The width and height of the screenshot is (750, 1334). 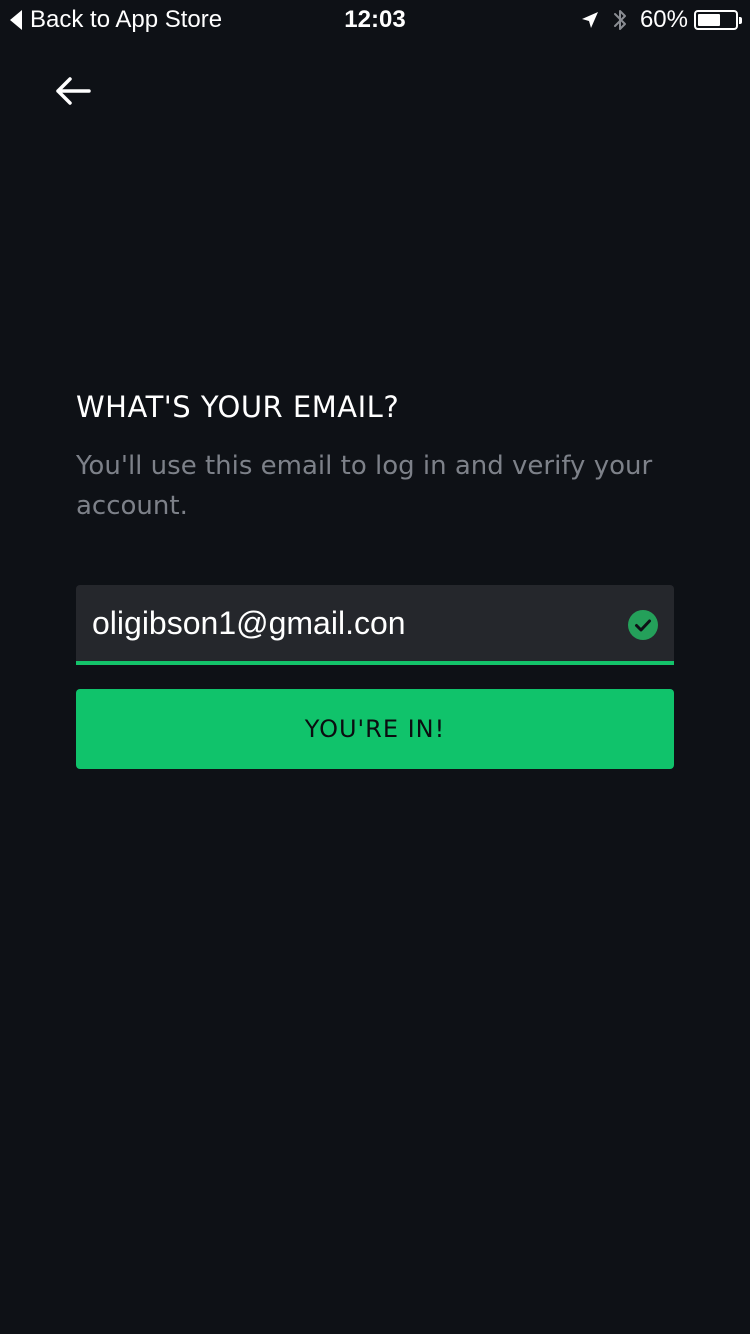 What do you see at coordinates (643, 625) in the screenshot?
I see `check-circle-icon` at bounding box center [643, 625].